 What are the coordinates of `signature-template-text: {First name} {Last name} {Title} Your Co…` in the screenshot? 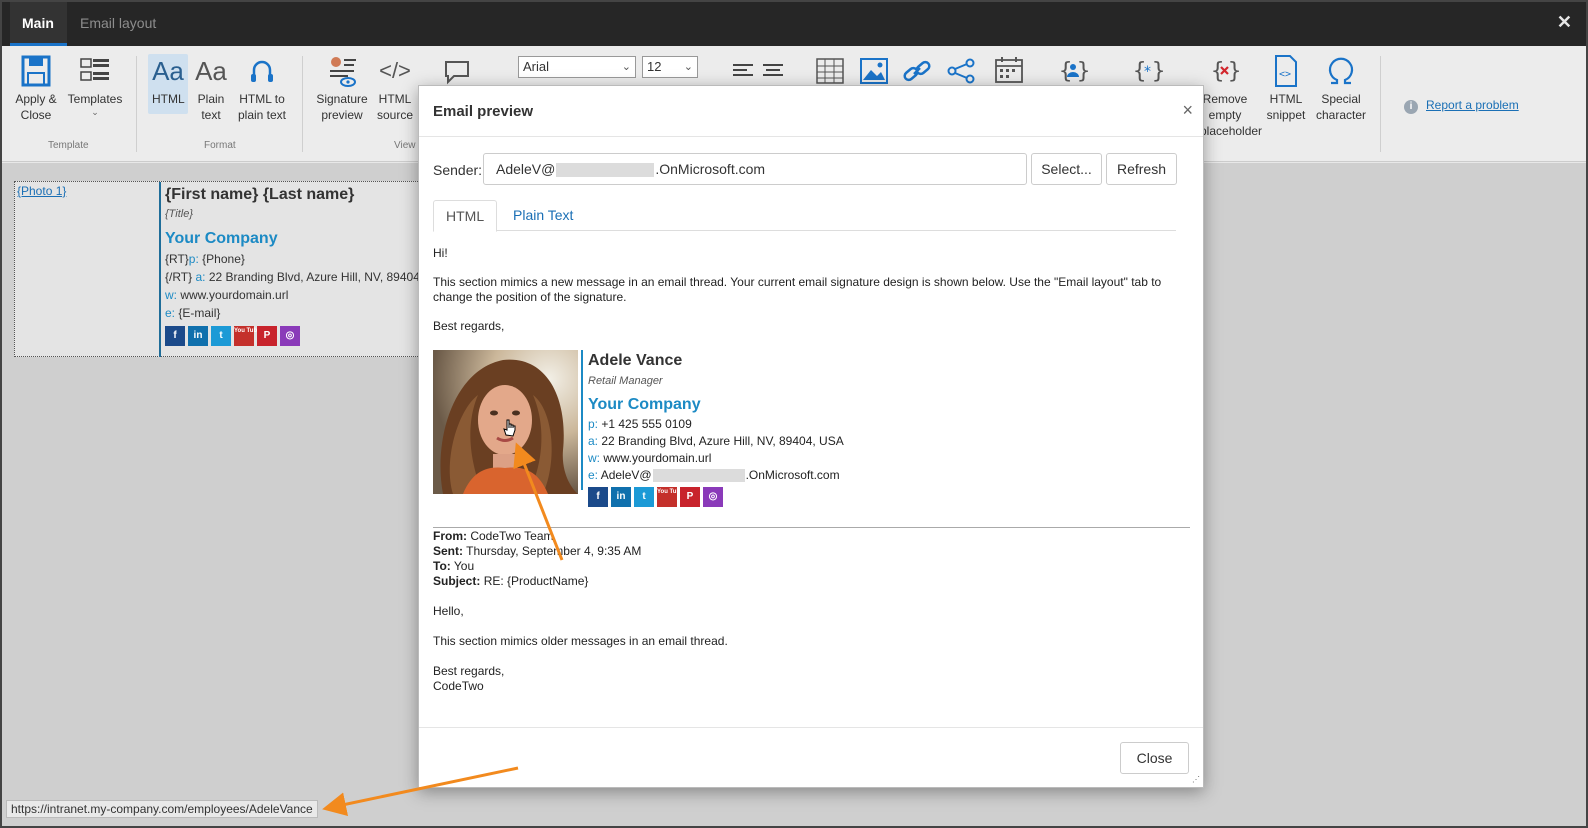 It's located at (299, 266).